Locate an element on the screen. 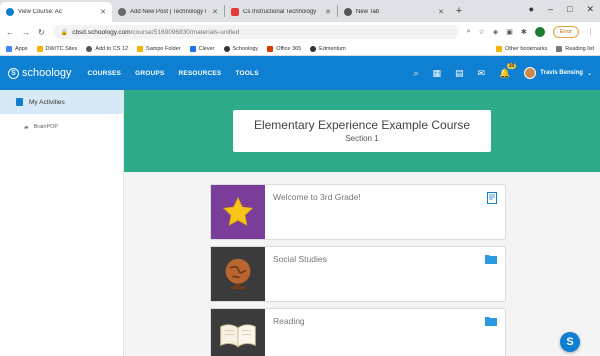 Image resolution: width=600 pixels, height=356 pixels. activities-icon is located at coordinates (19, 102).